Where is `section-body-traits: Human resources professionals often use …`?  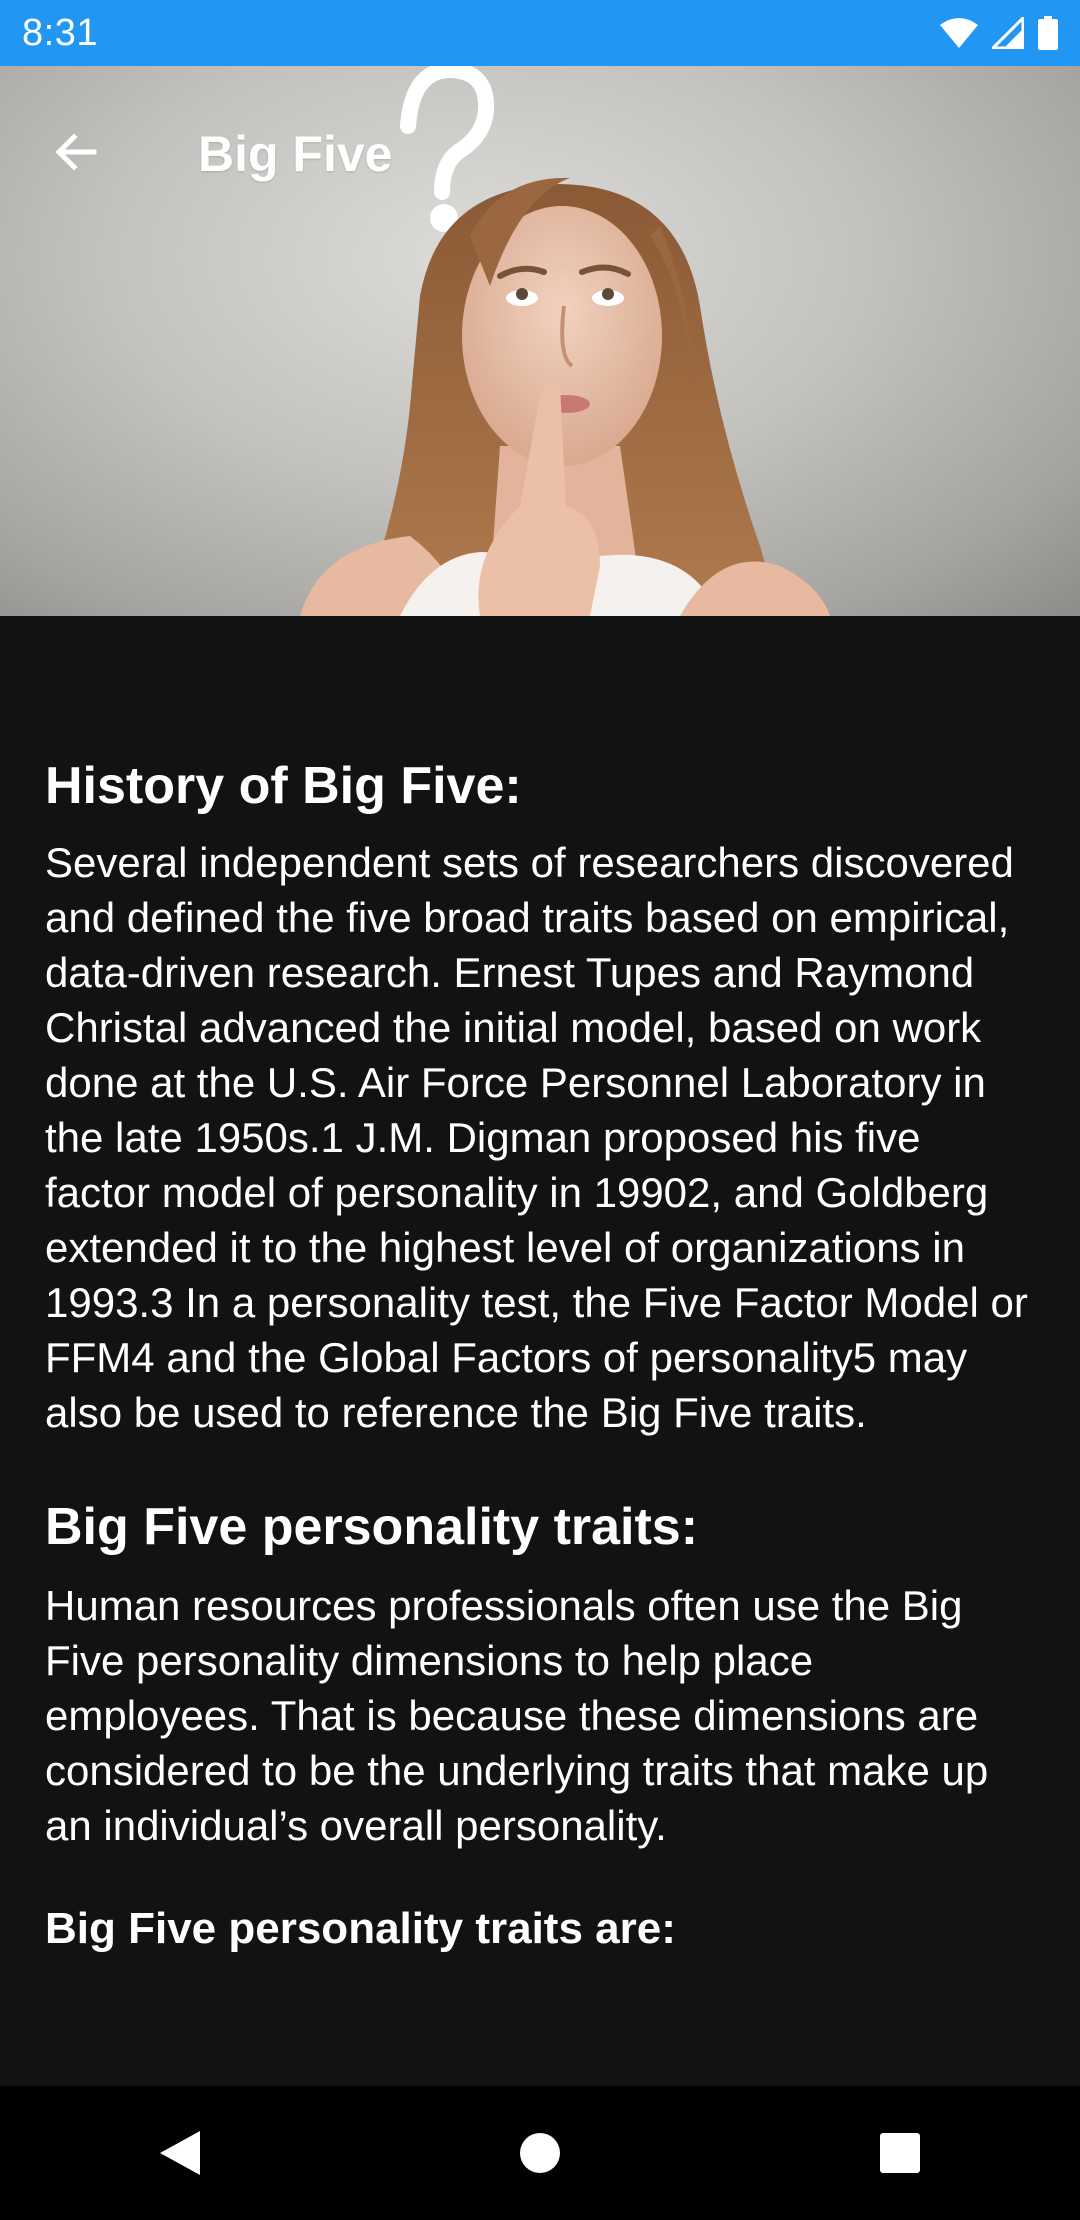
section-body-traits: Human resources professionals often use … is located at coordinates (517, 1715).